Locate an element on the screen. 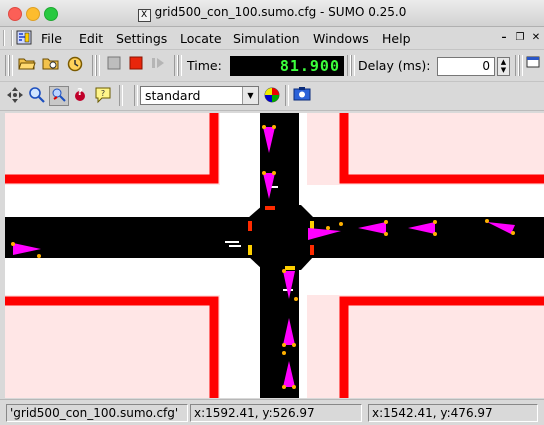 Image resolution: width=544 pixels, height=425 pixels. screenshot-icon is located at coordinates (302, 96).